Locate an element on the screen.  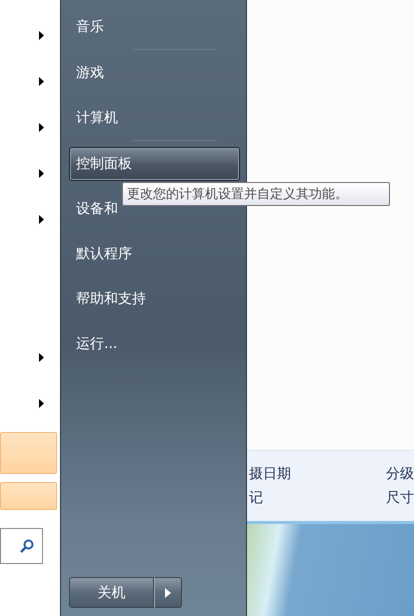
shutdown-button: 关机 is located at coordinates (111, 592).